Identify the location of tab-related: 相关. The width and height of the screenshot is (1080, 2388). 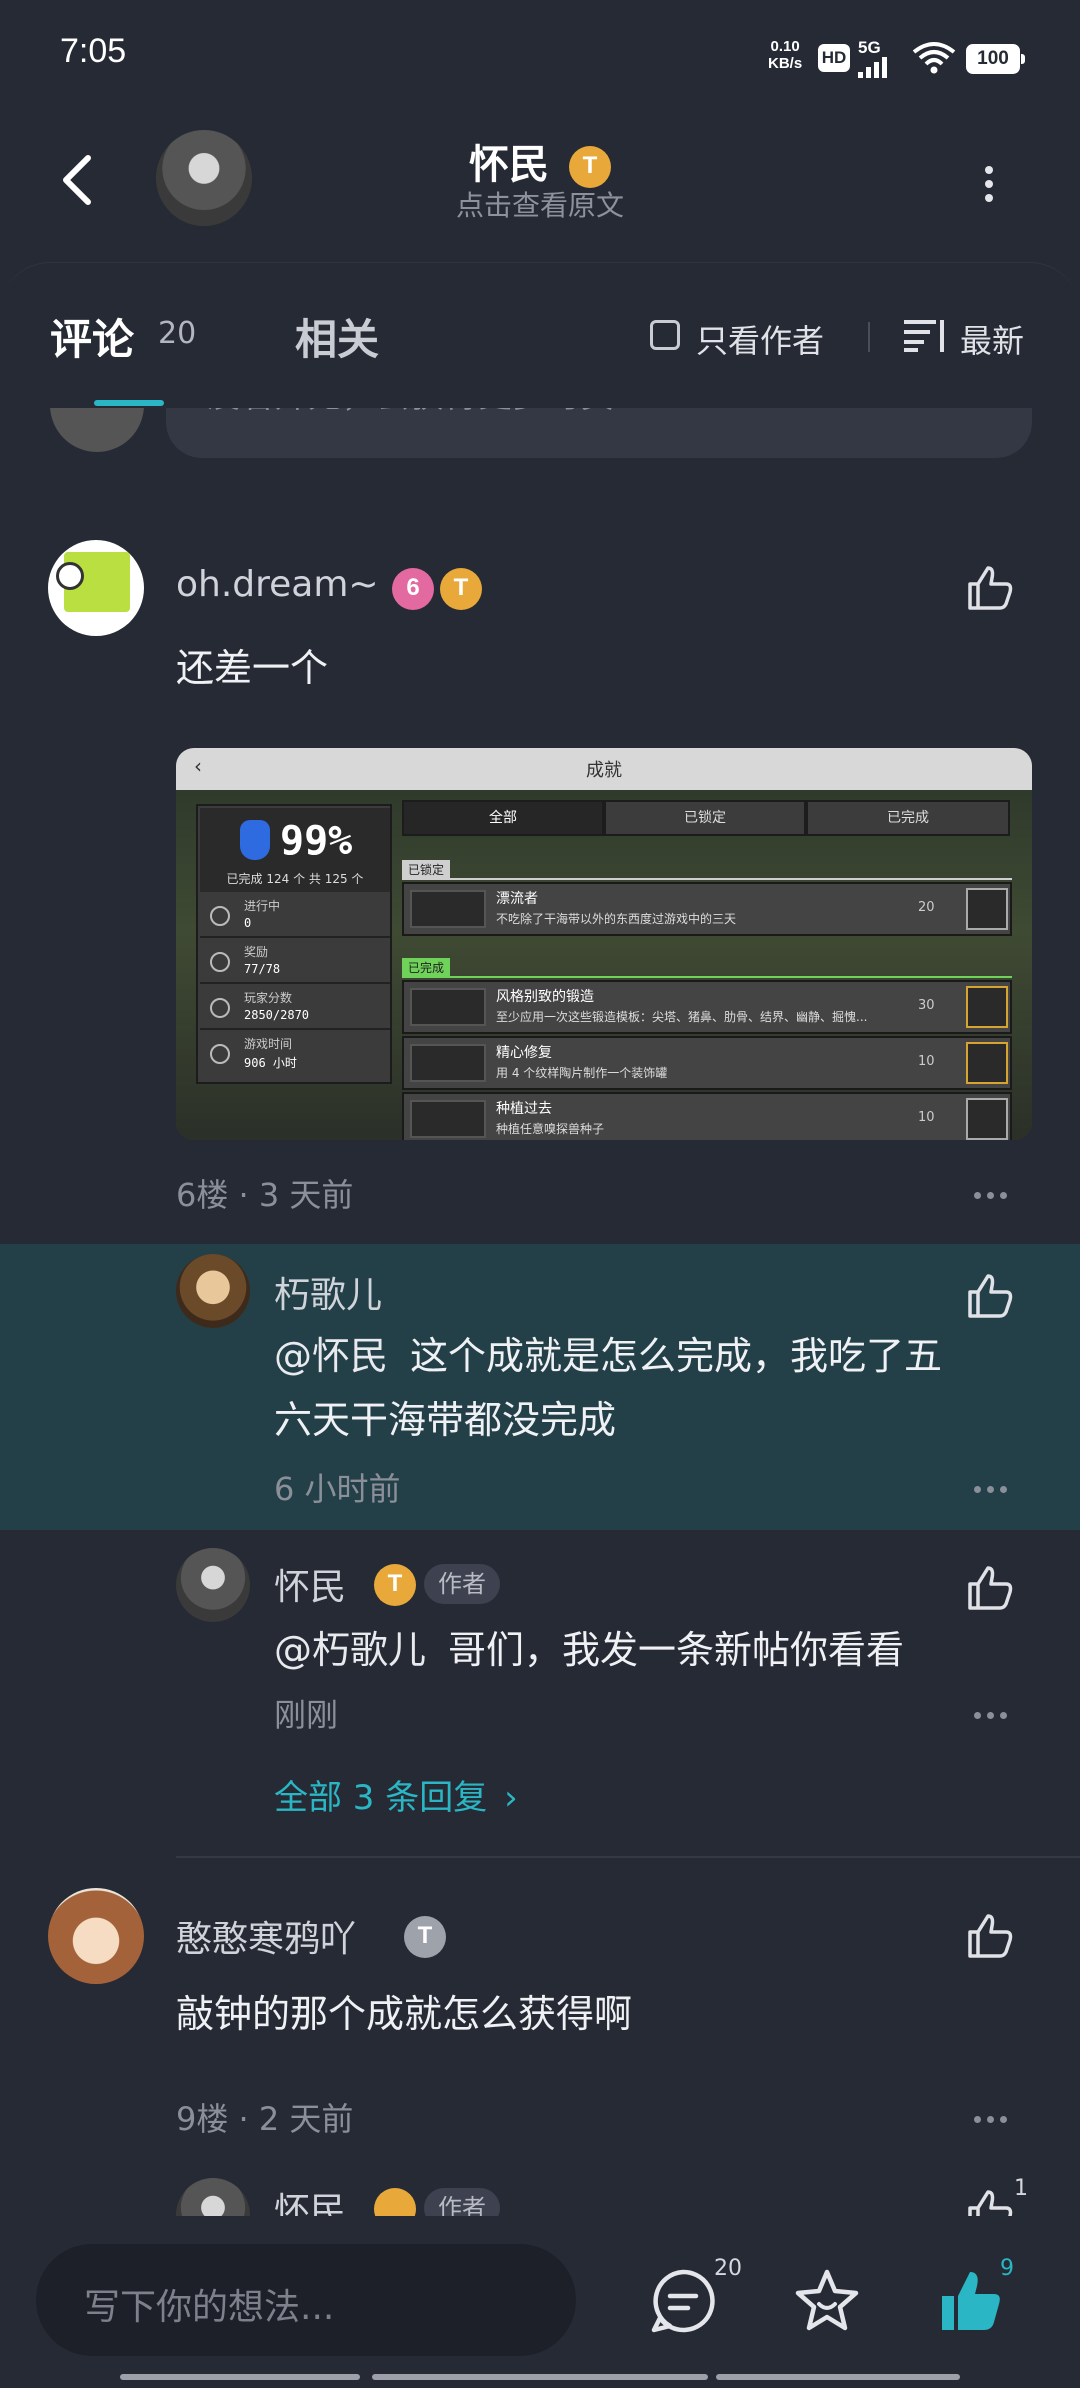
(337, 336).